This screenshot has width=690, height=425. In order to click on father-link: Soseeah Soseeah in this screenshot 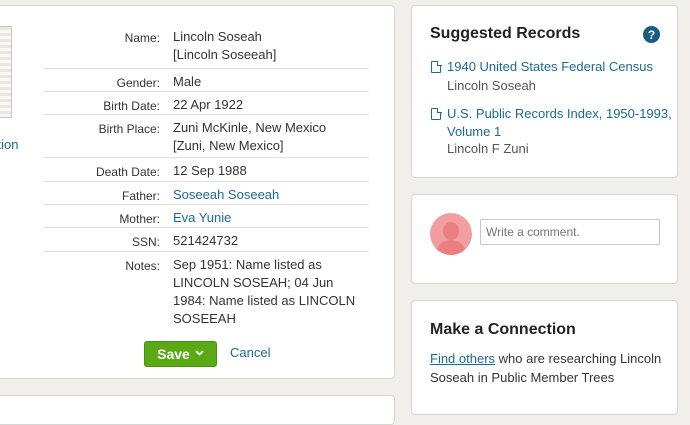, I will do `click(226, 194)`.